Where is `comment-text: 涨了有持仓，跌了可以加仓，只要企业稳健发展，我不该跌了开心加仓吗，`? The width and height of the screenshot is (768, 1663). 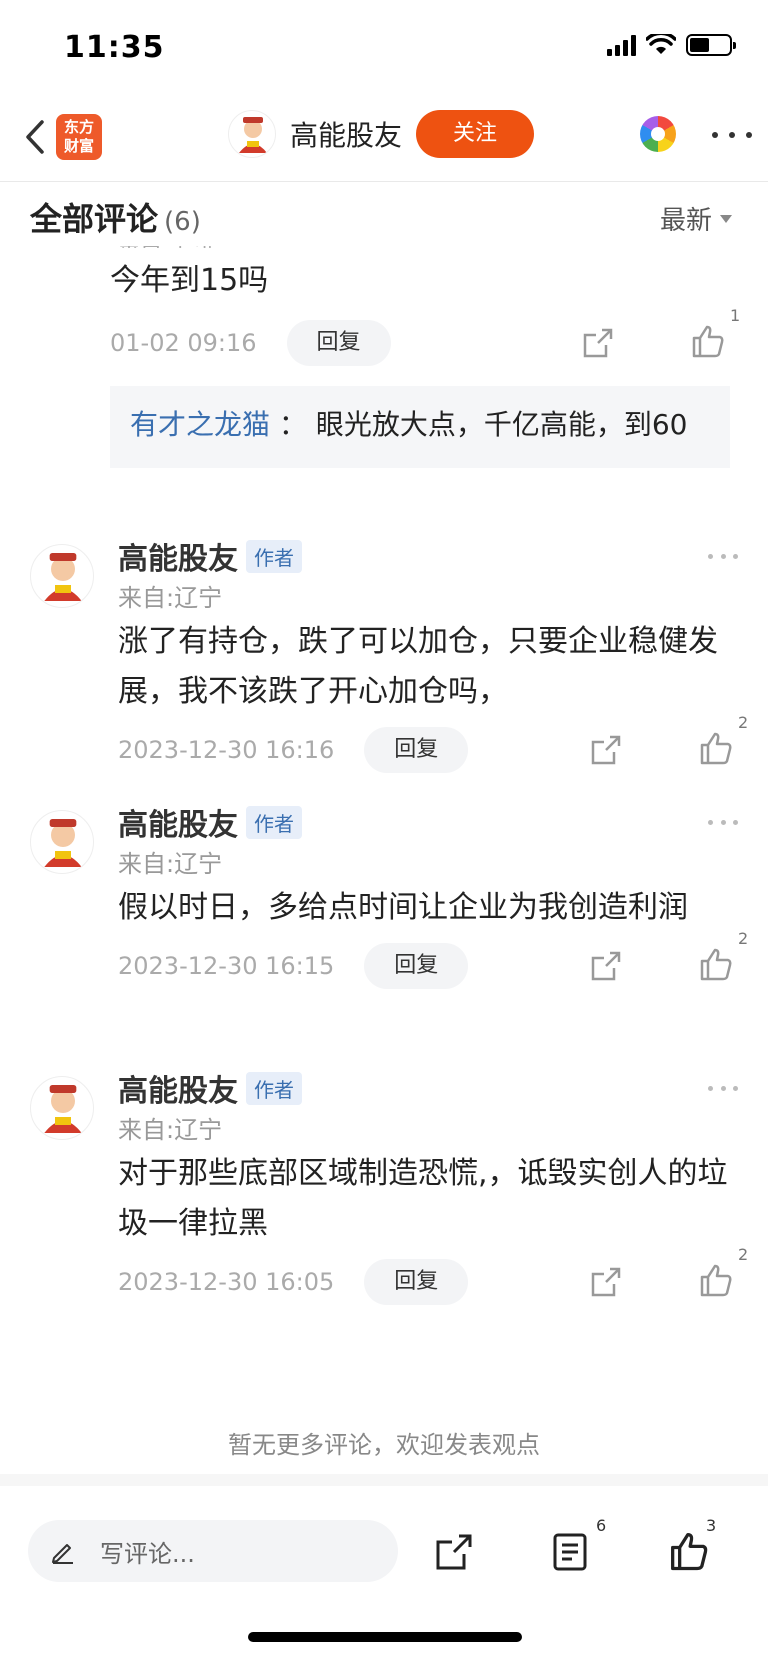
comment-text: 涨了有持仓，跌了可以加仓，只要企业稳健发展，我不该跌了开心加仓吗， is located at coordinates (428, 667).